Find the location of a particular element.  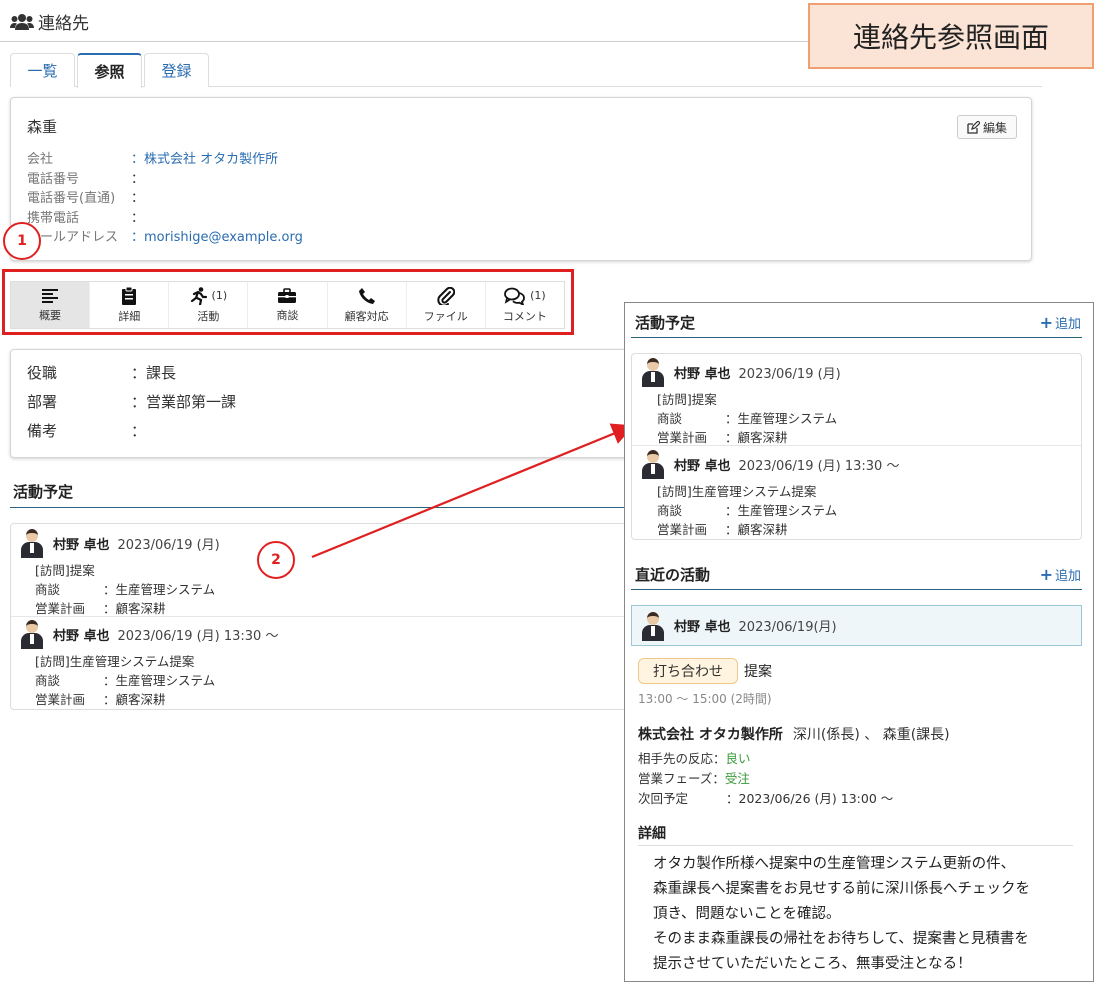

comments-icon is located at coordinates (515, 296).